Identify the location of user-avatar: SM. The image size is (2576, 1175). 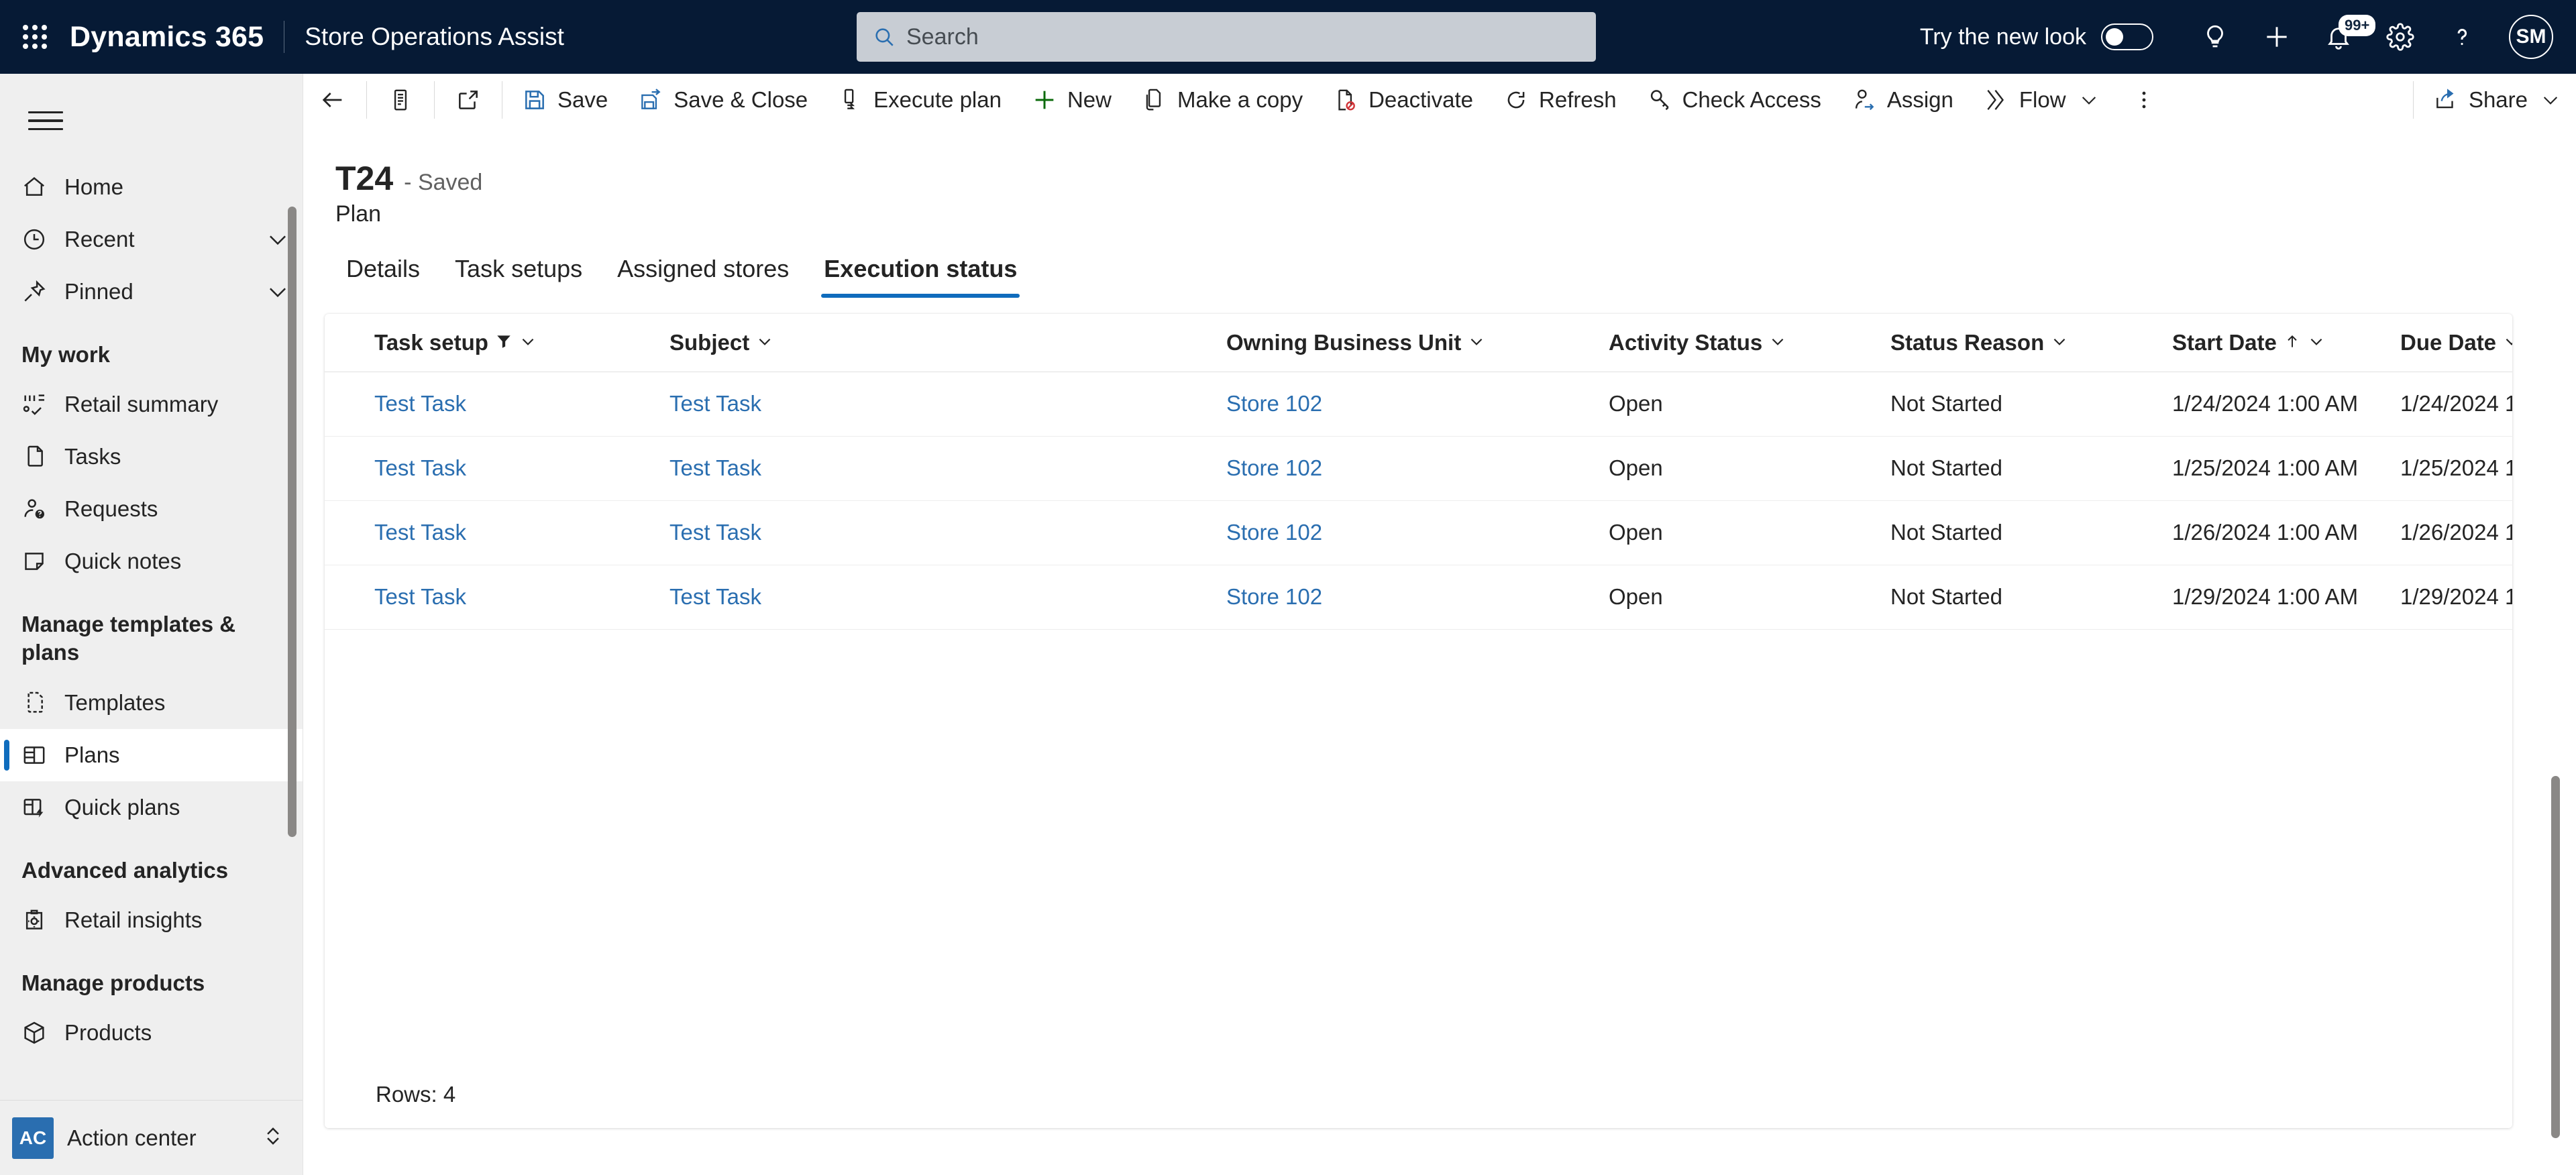
(2531, 37).